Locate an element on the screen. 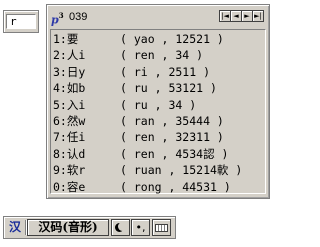  candidate-row-9: 9:软r ( ruan , 15214軟 ) is located at coordinates (158, 170).